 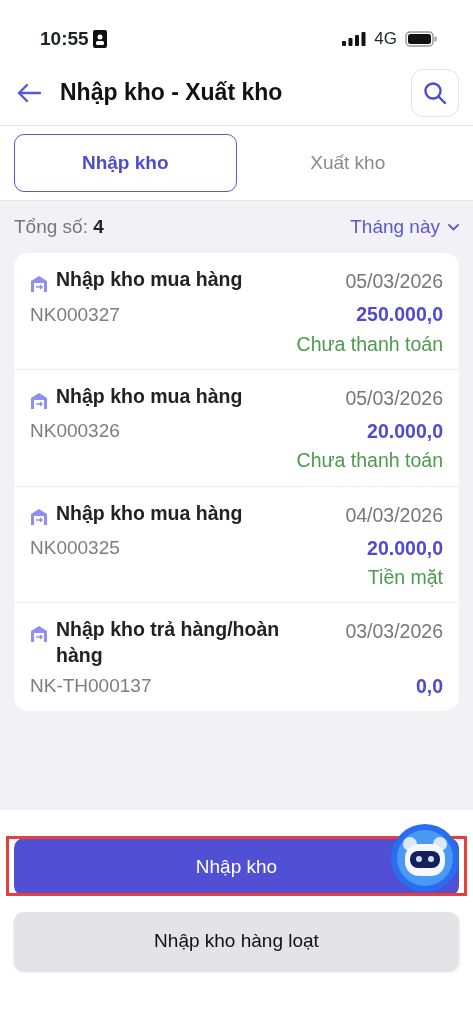 I want to click on search-button, so click(x=435, y=92).